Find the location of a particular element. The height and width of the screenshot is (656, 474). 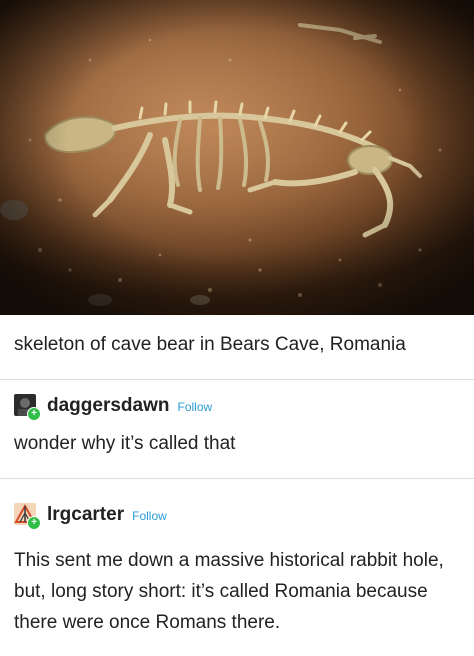

username: daggersdawn is located at coordinates (108, 406).